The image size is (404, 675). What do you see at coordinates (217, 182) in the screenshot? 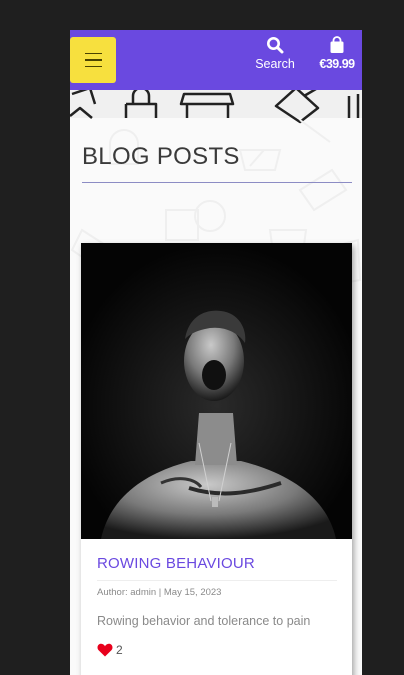
I see `title-divider` at bounding box center [217, 182].